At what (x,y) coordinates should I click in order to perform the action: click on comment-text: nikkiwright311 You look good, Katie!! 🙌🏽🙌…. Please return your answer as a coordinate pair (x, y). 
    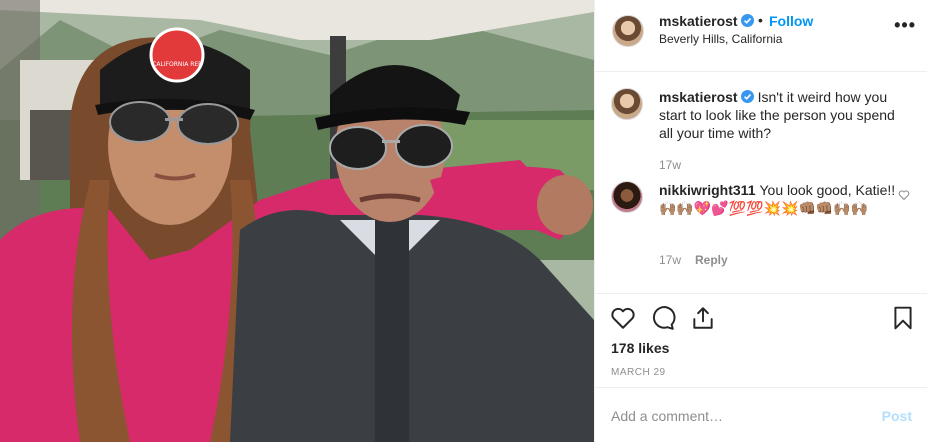
    Looking at the image, I should click on (784, 199).